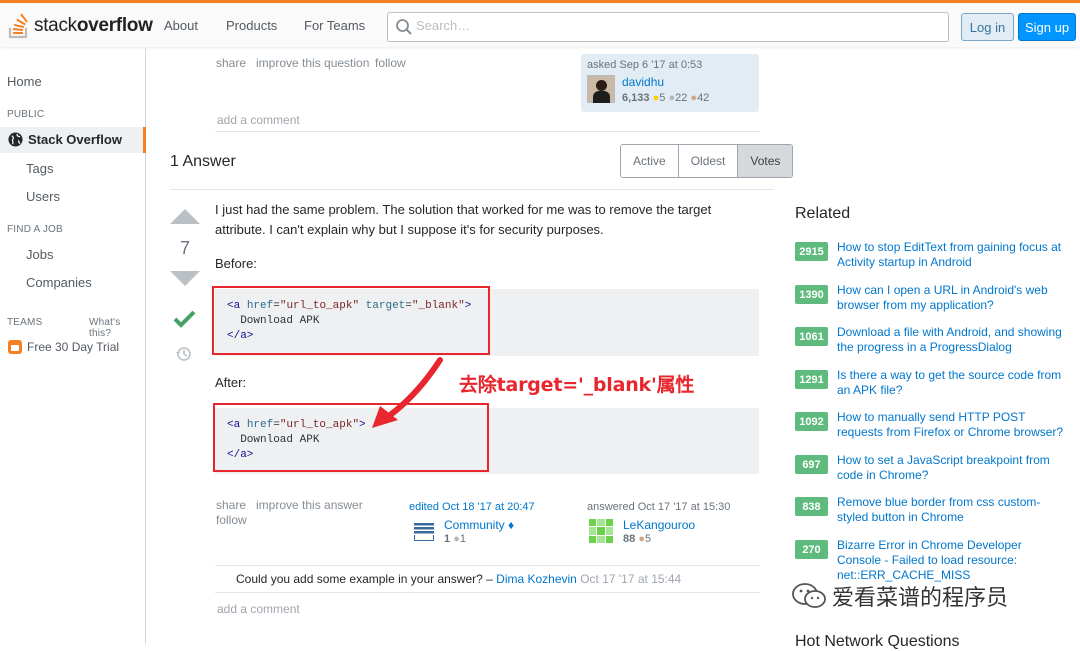  Describe the element at coordinates (258, 609) in the screenshot. I see `answer-add-comment: add a comment` at that location.